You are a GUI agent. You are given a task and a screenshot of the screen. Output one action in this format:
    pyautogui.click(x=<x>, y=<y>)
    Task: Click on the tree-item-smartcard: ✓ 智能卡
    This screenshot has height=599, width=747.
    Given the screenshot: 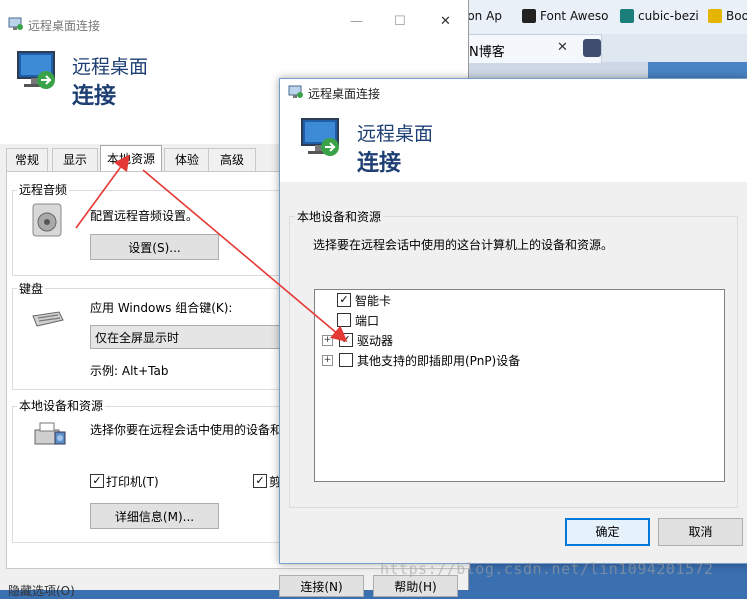 What is the action you would take?
    pyautogui.click(x=364, y=300)
    